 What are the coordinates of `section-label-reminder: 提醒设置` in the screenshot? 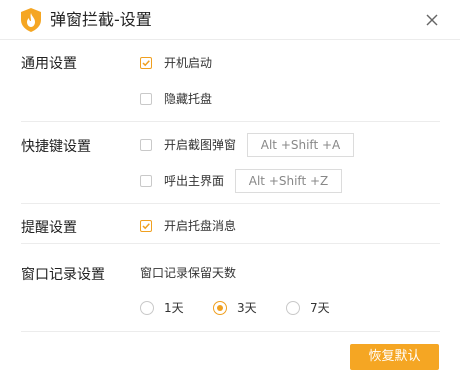 It's located at (49, 228).